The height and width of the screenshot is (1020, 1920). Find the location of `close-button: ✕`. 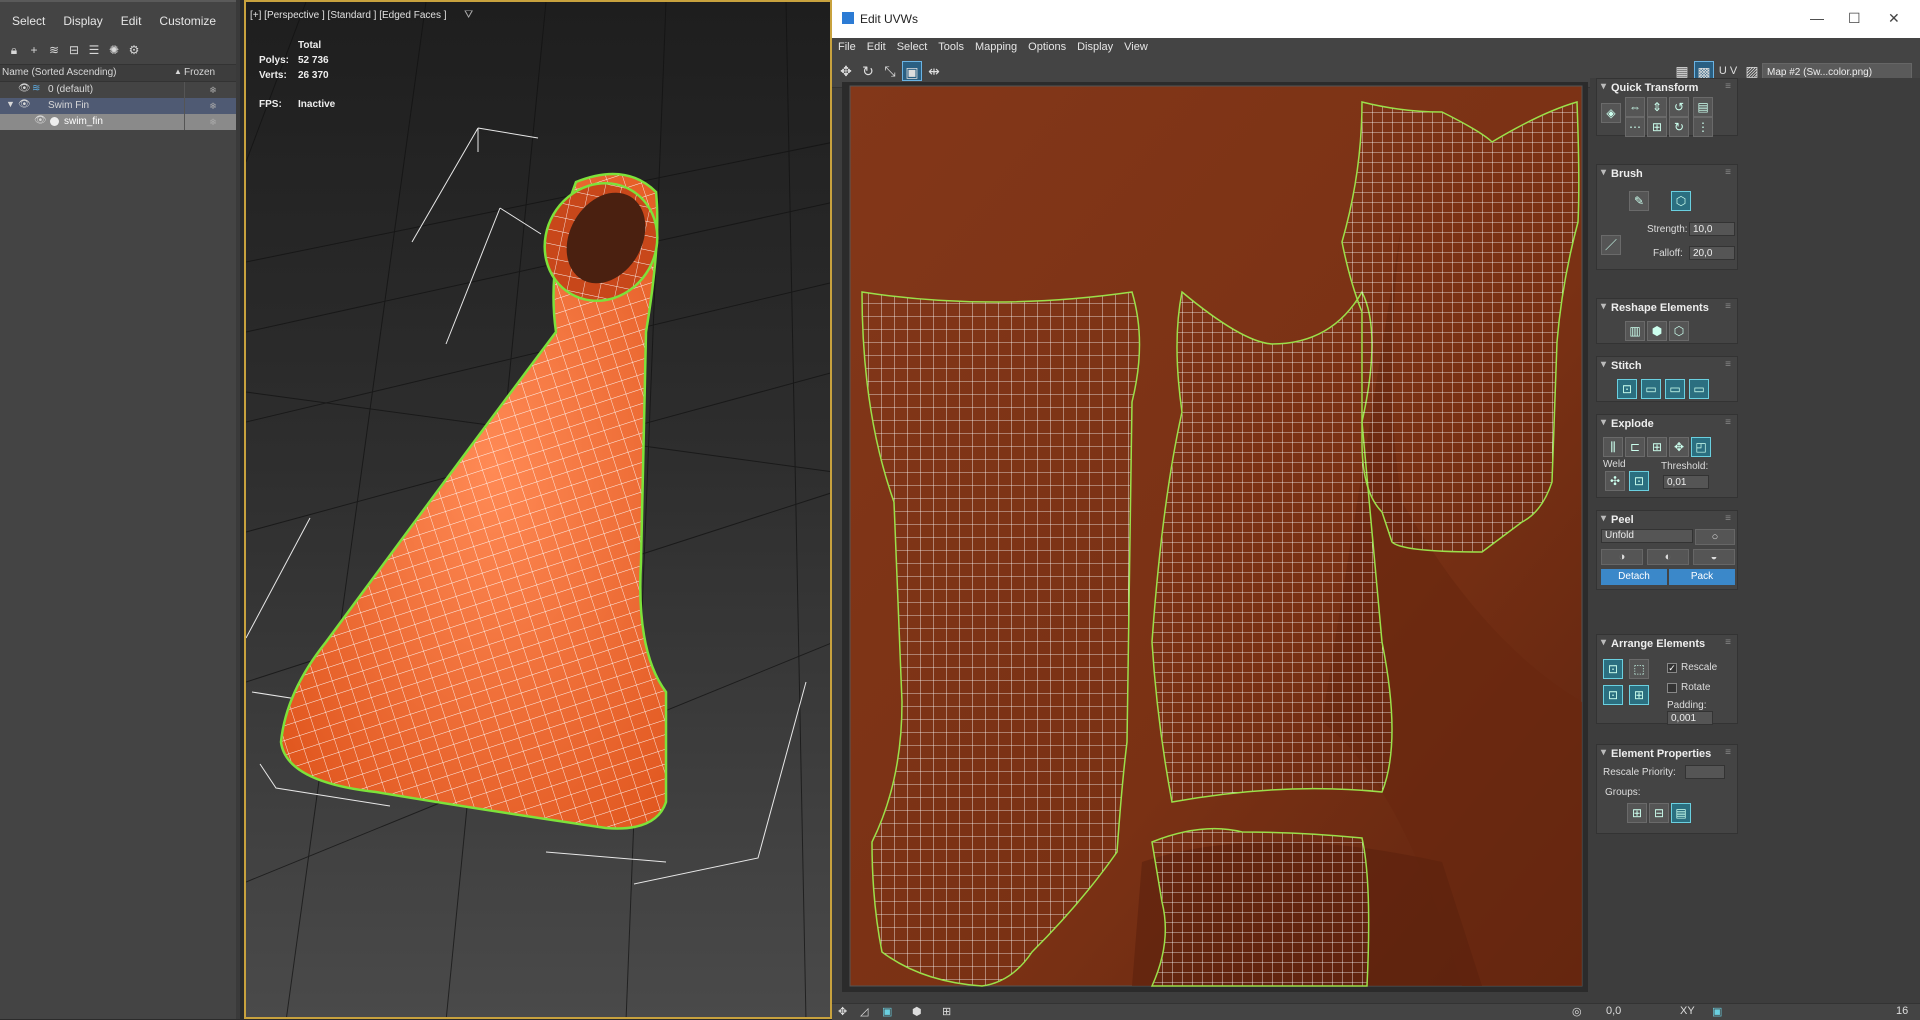

close-button: ✕ is located at coordinates (1894, 18).